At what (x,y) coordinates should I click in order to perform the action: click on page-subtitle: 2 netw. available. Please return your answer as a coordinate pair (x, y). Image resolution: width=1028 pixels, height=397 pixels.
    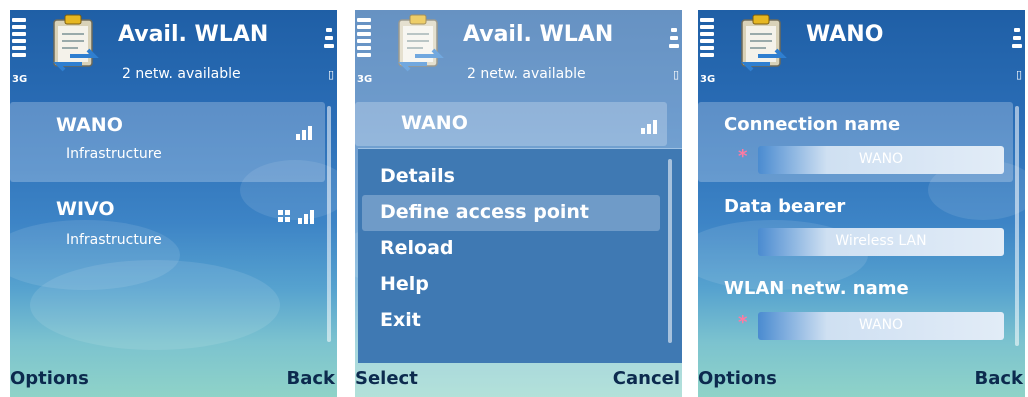
    Looking at the image, I should click on (181, 74).